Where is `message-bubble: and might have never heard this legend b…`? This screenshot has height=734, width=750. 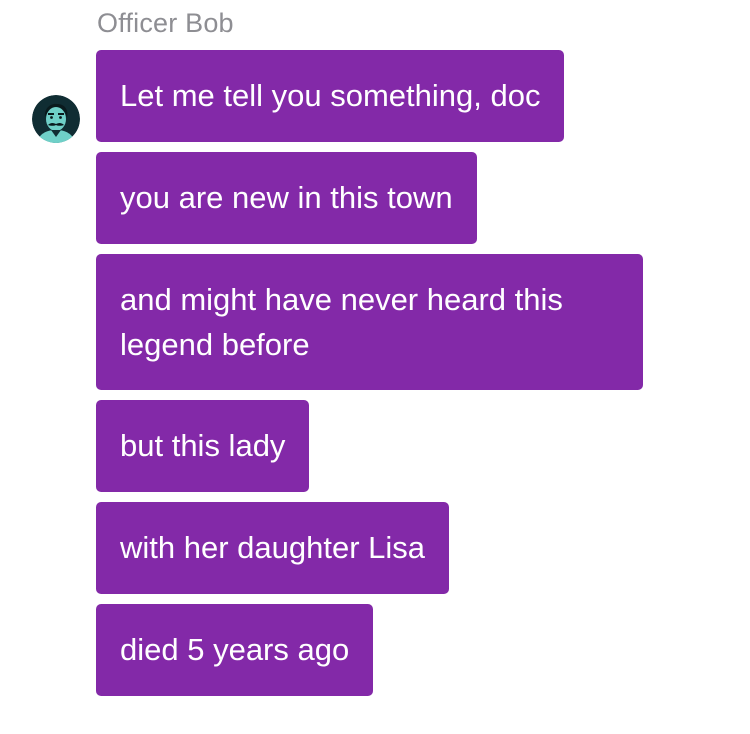 message-bubble: and might have never heard this legend b… is located at coordinates (369, 322).